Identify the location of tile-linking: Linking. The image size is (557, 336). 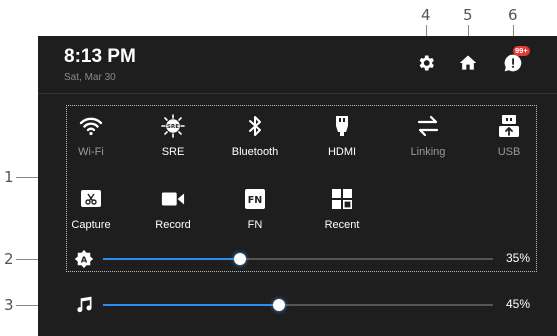
(428, 139).